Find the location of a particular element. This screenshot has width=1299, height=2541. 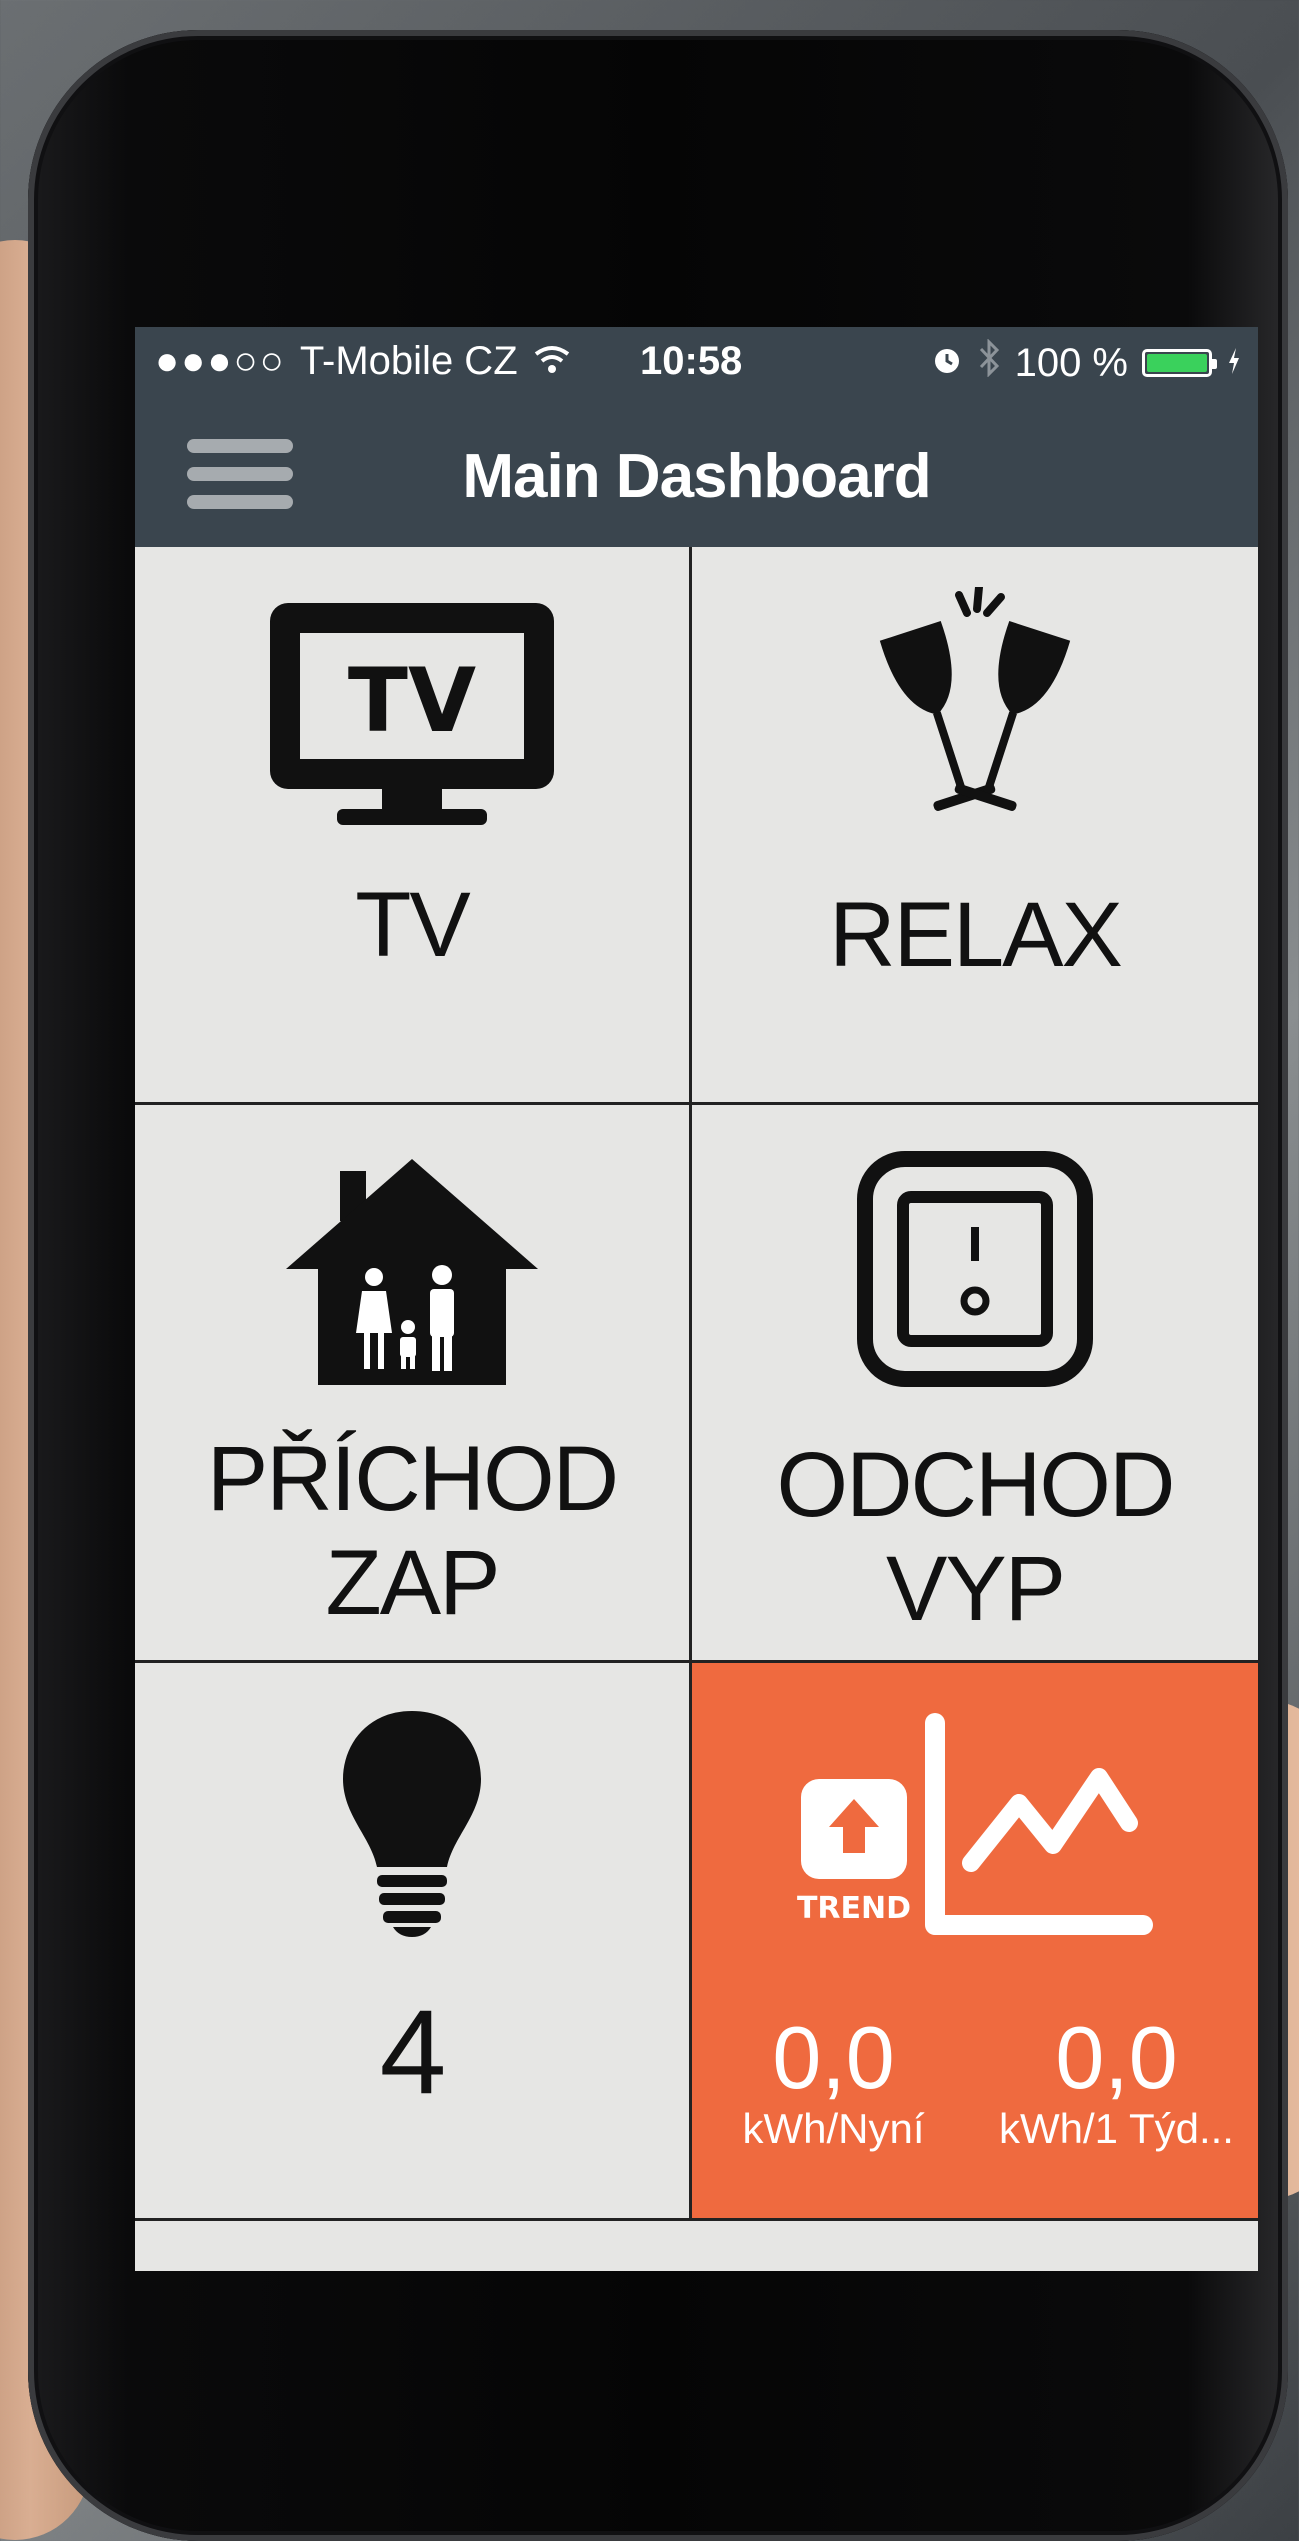

tile-label-line1: ODCHOD is located at coordinates (976, 1485).